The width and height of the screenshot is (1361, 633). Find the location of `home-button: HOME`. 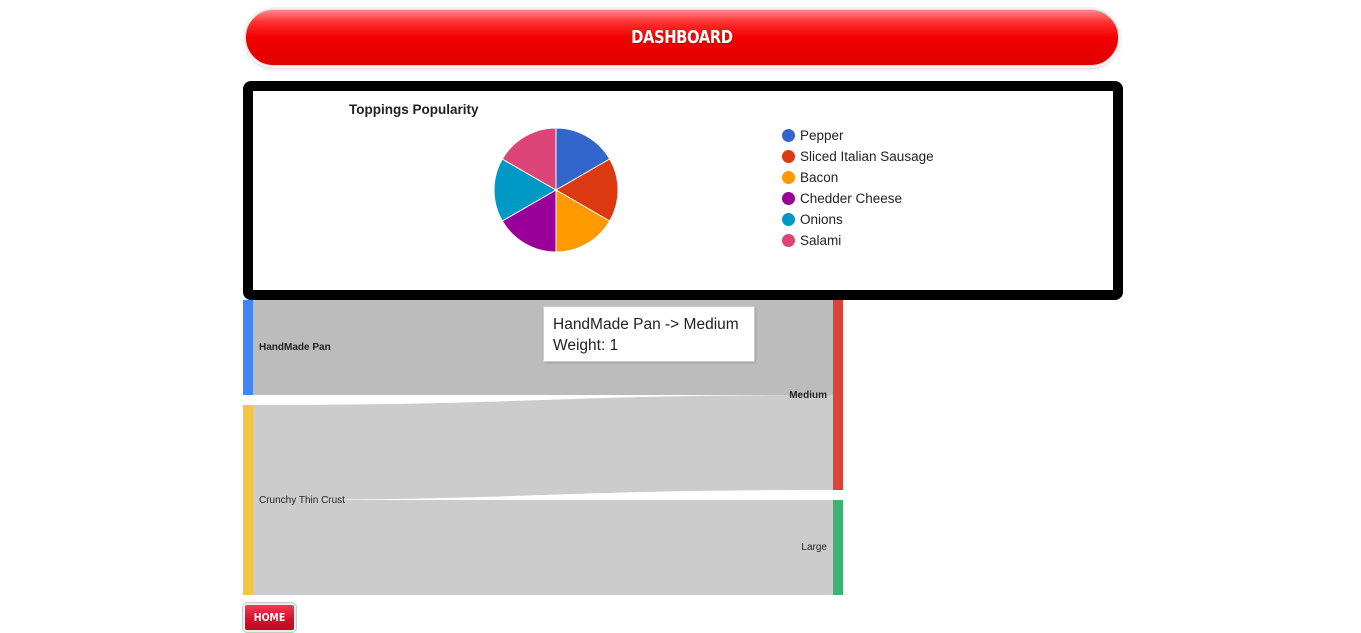

home-button: HOME is located at coordinates (269, 617).